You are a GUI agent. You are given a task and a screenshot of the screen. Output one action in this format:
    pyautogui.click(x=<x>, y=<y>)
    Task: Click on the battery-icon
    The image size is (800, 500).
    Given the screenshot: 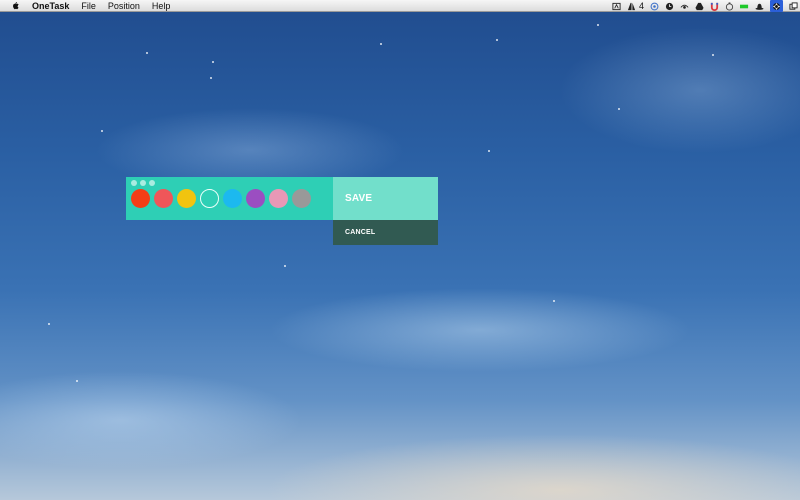 What is the action you would take?
    pyautogui.click(x=744, y=6)
    